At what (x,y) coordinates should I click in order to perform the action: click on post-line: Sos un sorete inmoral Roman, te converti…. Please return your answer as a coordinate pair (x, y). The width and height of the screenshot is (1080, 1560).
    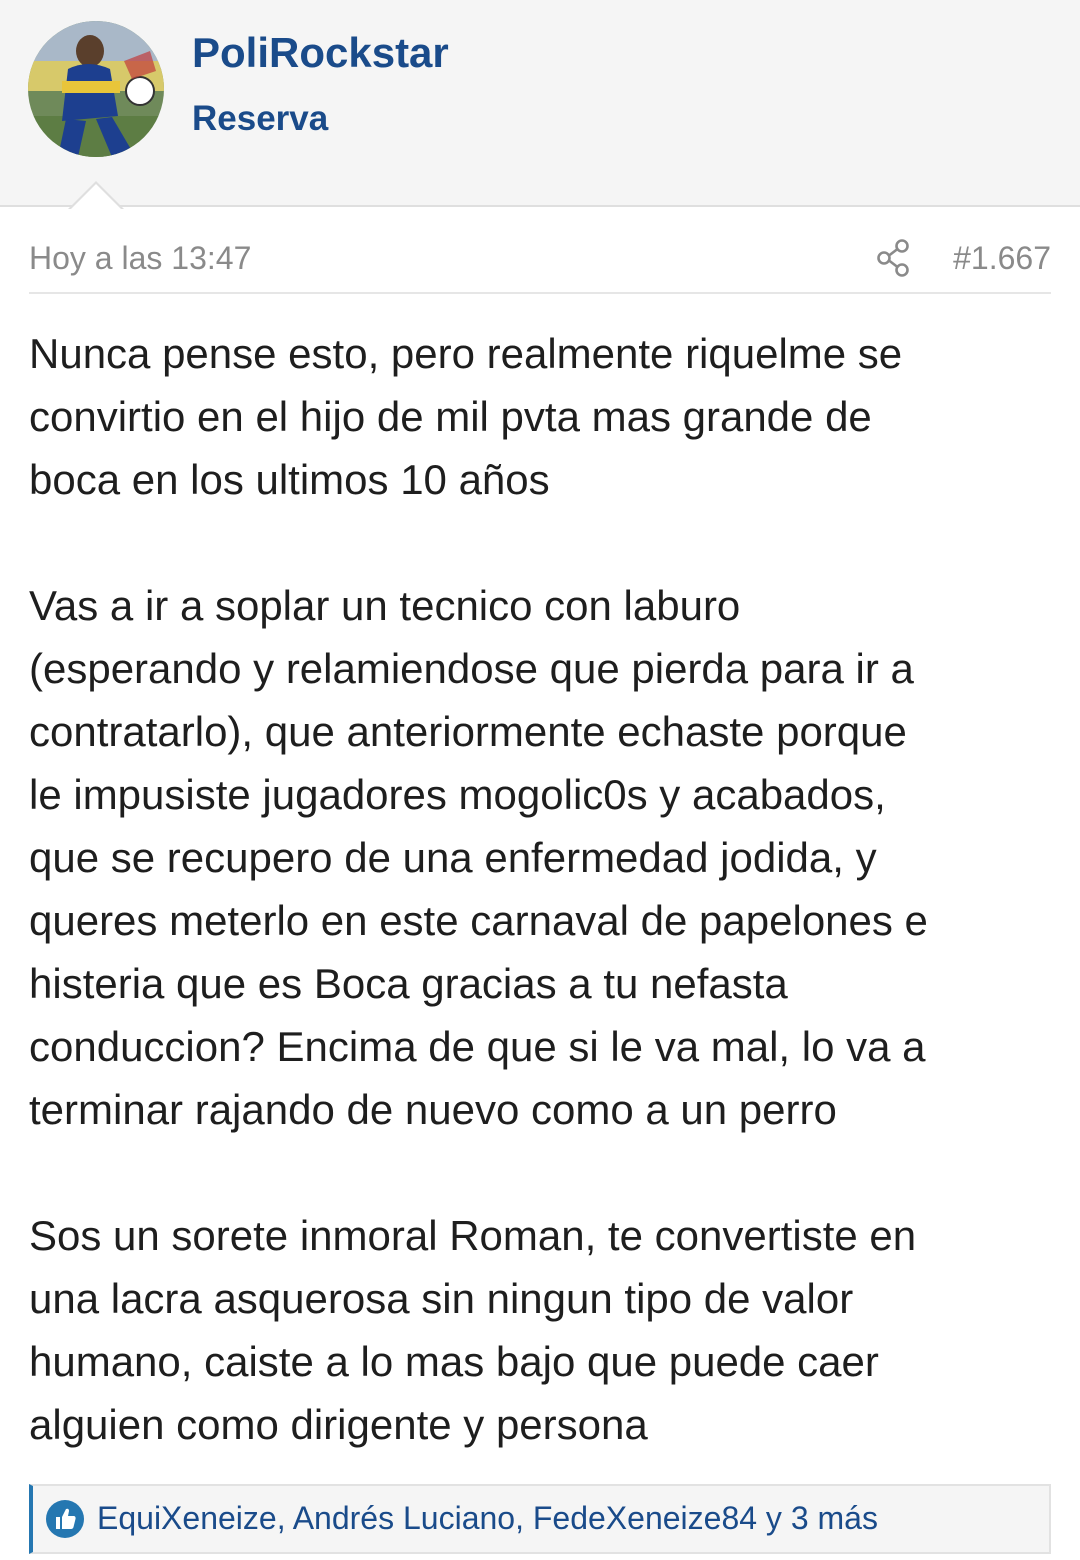
    Looking at the image, I should click on (473, 1235).